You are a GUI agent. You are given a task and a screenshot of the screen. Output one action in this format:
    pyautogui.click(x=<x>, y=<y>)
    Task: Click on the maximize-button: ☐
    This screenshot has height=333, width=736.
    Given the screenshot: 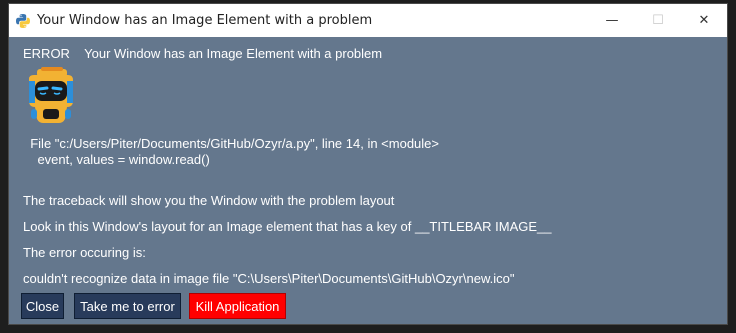 What is the action you would take?
    pyautogui.click(x=658, y=20)
    